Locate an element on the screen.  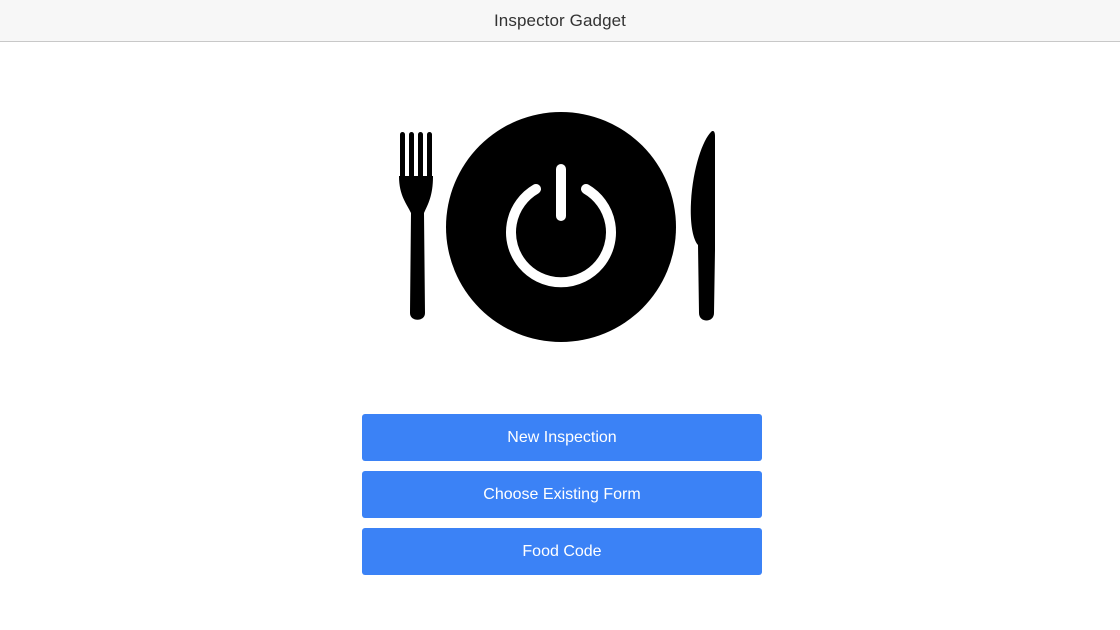
plate-power-icon is located at coordinates (557, 227).